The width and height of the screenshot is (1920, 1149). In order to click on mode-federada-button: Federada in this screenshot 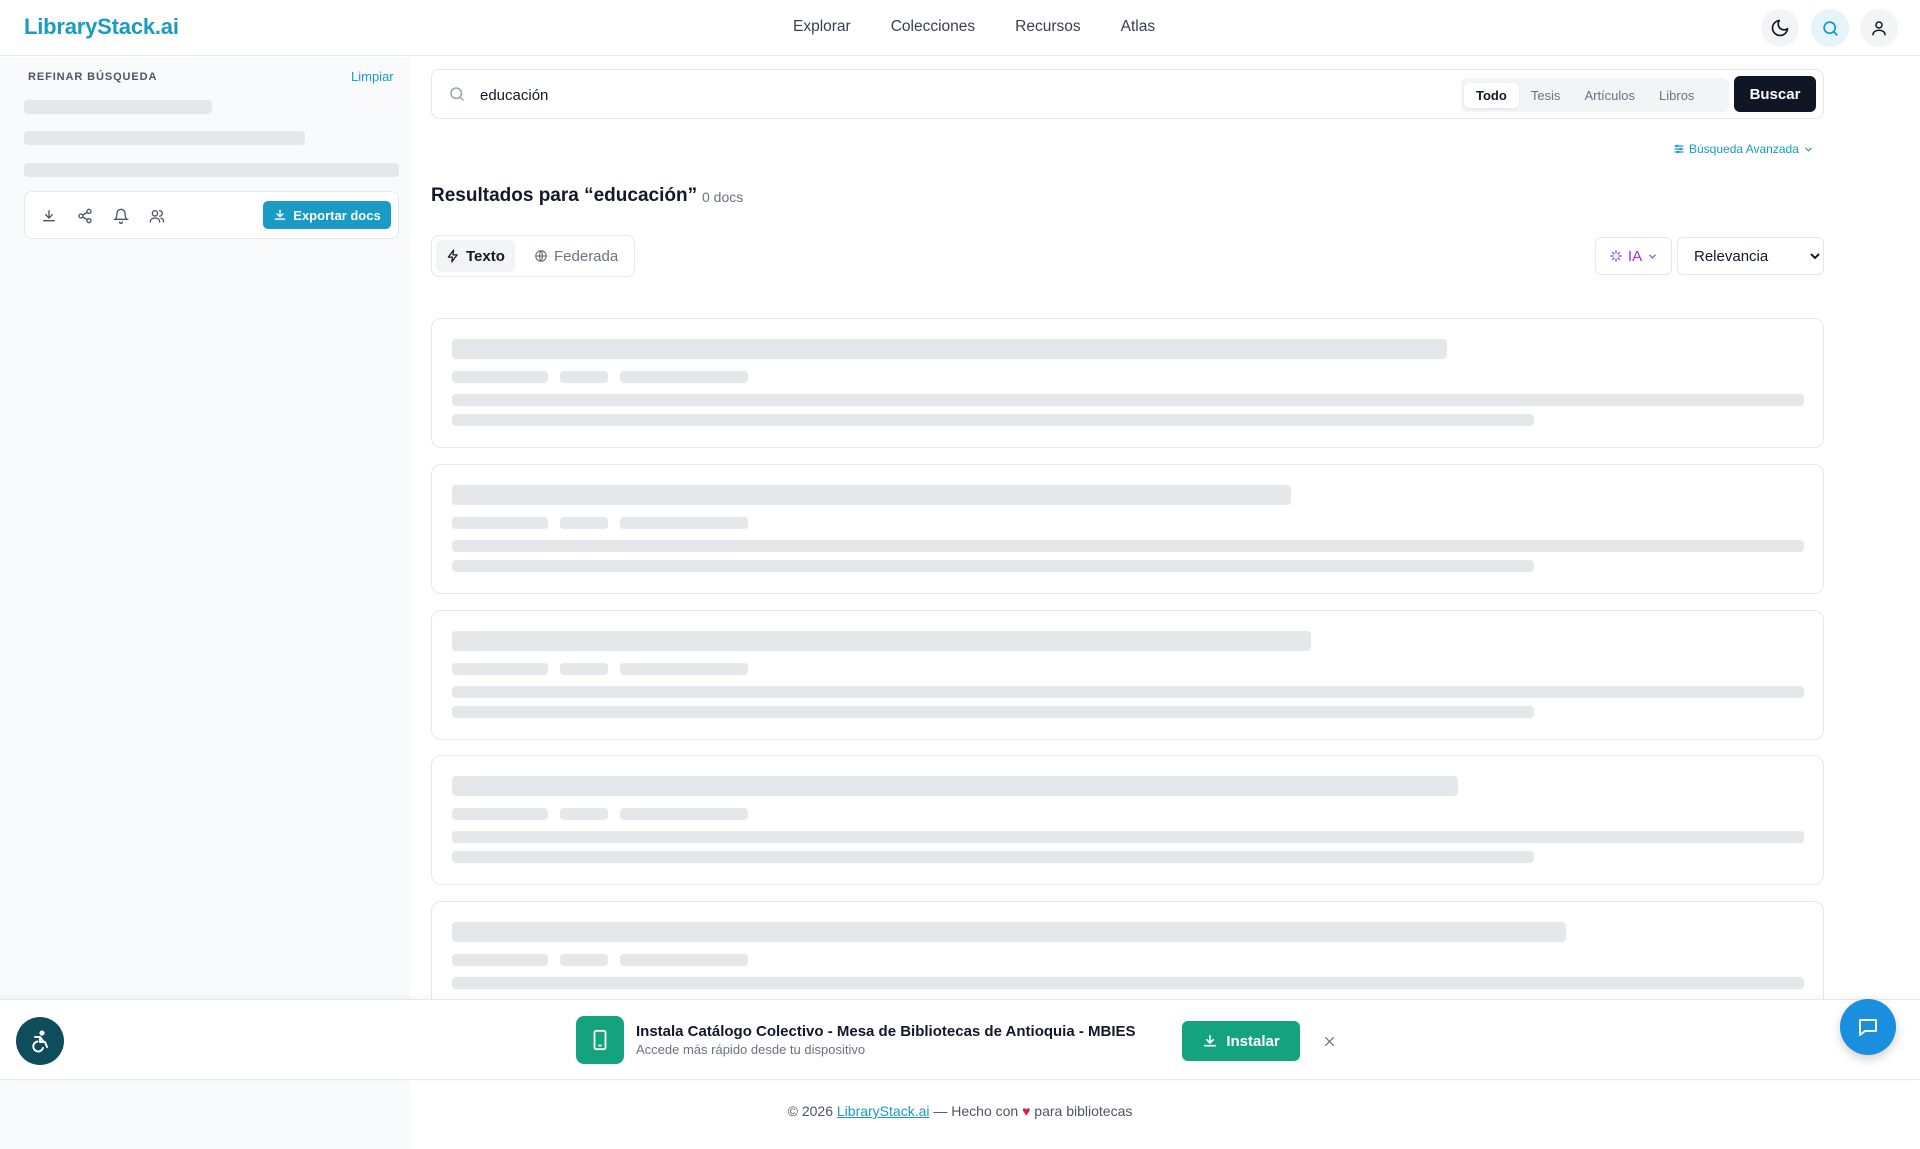, I will do `click(576, 256)`.